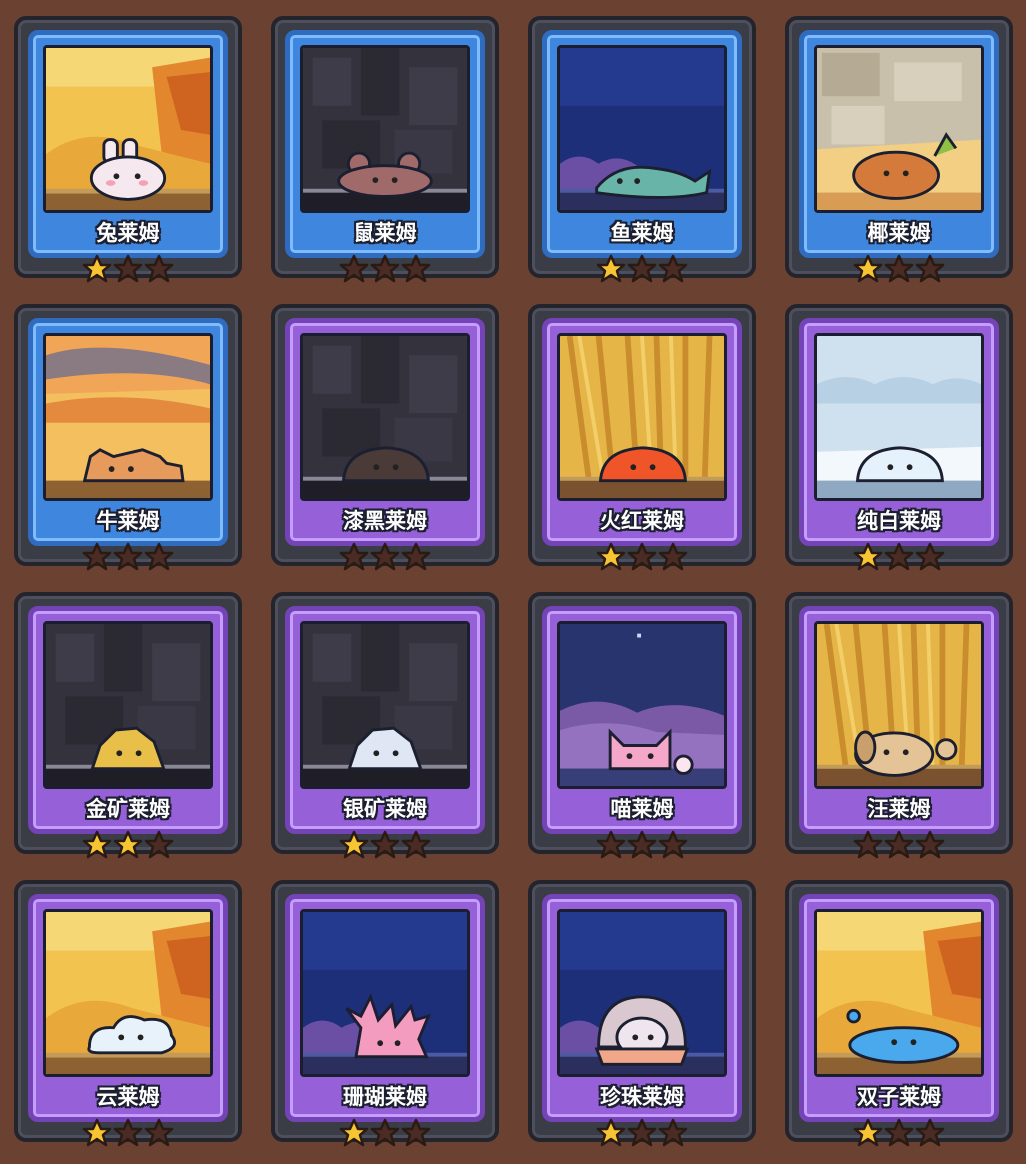 The width and height of the screenshot is (1026, 1164). What do you see at coordinates (385, 1096) in the screenshot?
I see `slime-name-plate: 珊瑚莱姆` at bounding box center [385, 1096].